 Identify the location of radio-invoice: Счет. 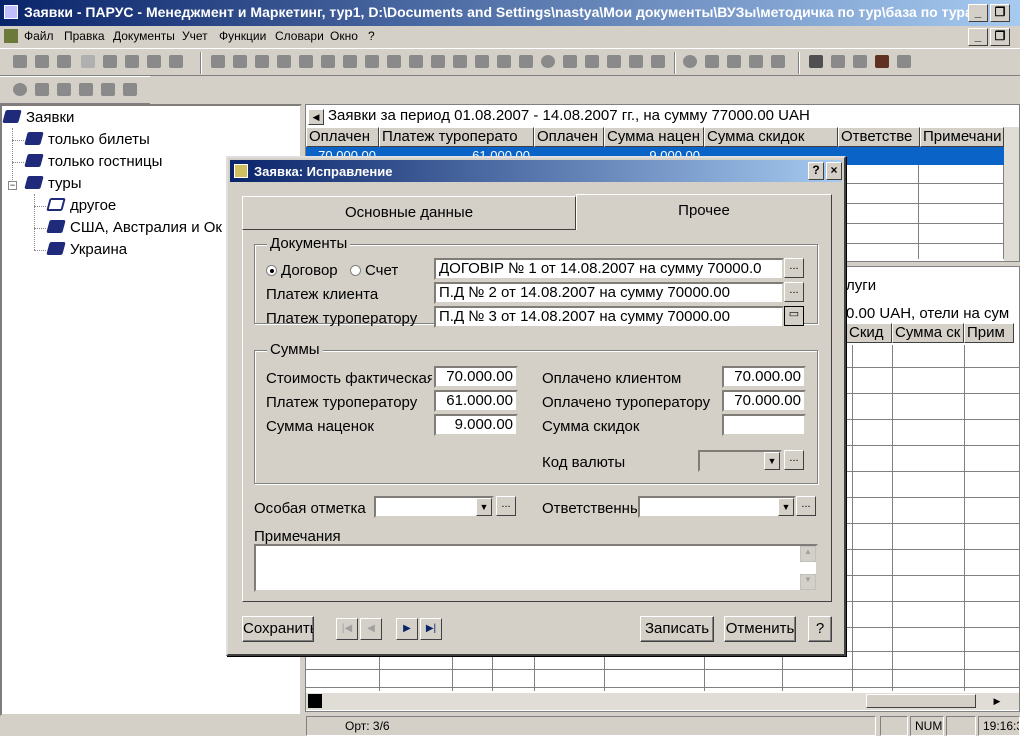
(374, 270).